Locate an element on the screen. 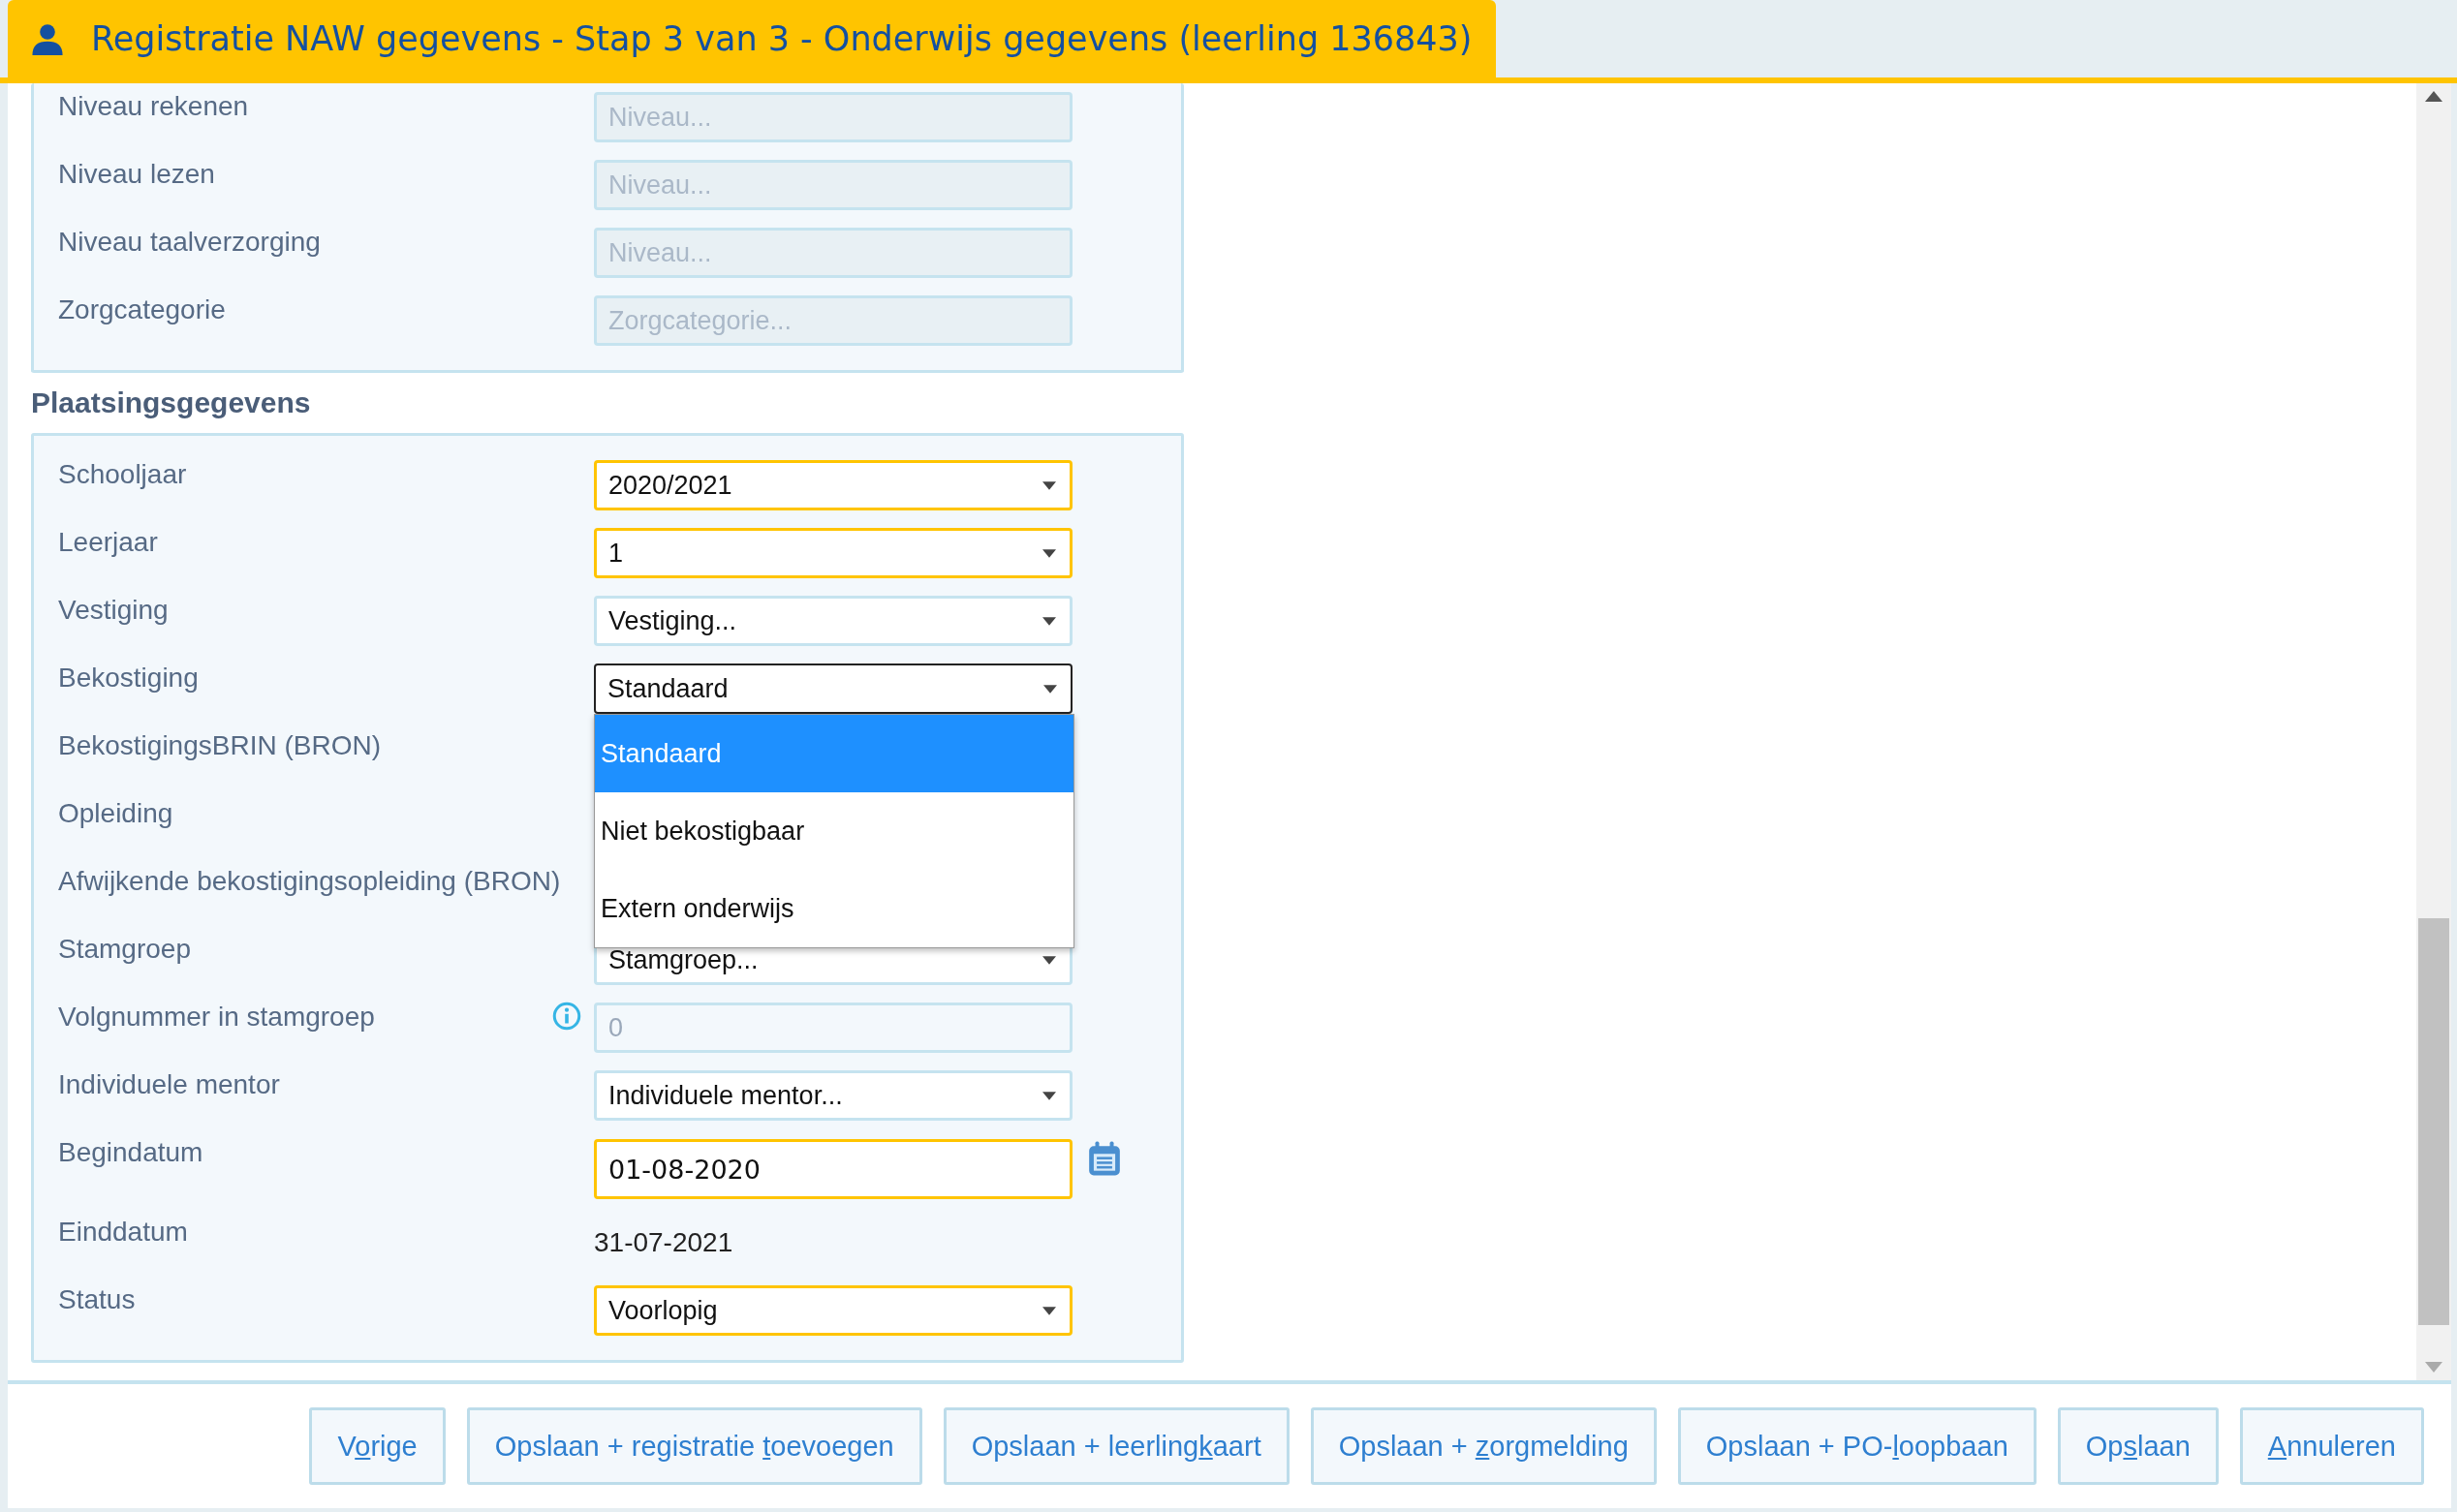  field-label: Status is located at coordinates (97, 1299).